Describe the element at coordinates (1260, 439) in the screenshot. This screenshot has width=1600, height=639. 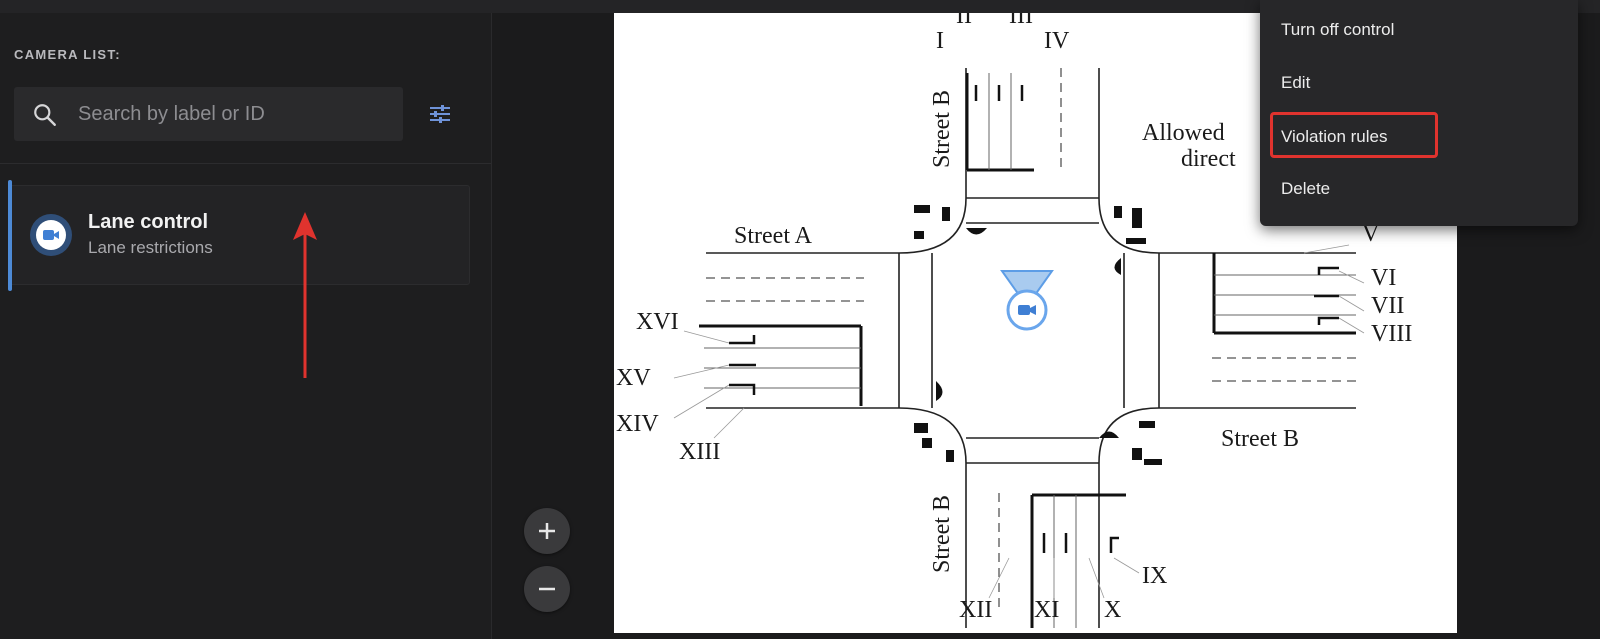
I see `street-b-right-label: Street B` at that location.